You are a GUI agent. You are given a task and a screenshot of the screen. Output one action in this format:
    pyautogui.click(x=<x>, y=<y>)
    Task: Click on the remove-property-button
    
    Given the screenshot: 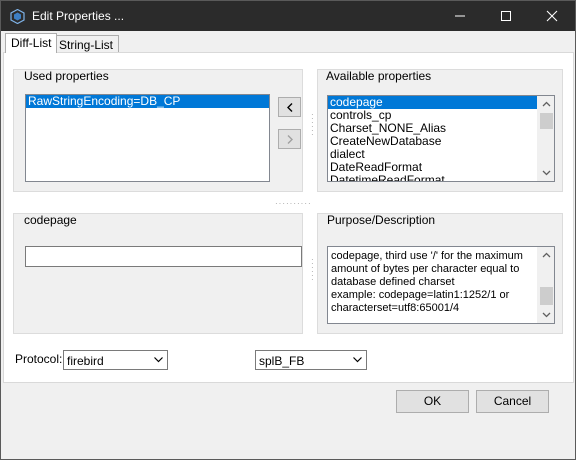 What is the action you would take?
    pyautogui.click(x=289, y=139)
    